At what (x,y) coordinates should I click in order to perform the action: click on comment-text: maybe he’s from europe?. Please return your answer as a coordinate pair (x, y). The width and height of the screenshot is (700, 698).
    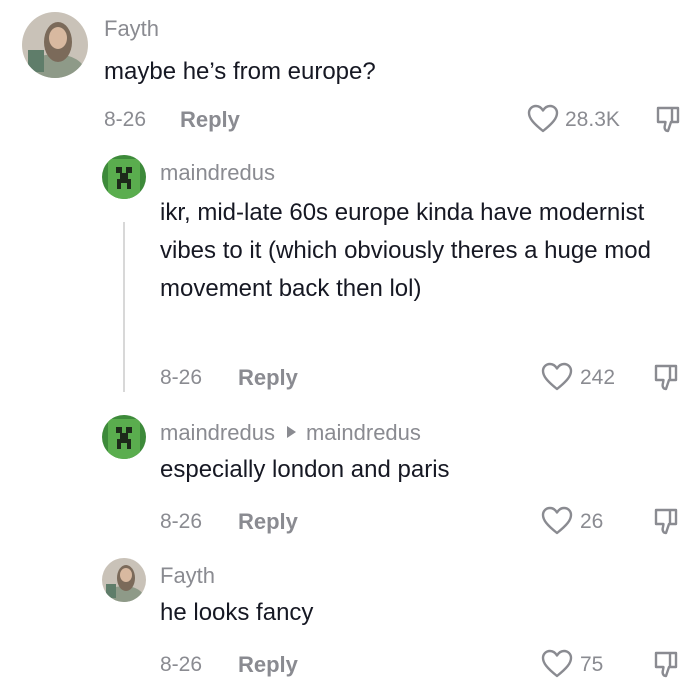
    Looking at the image, I should click on (240, 71).